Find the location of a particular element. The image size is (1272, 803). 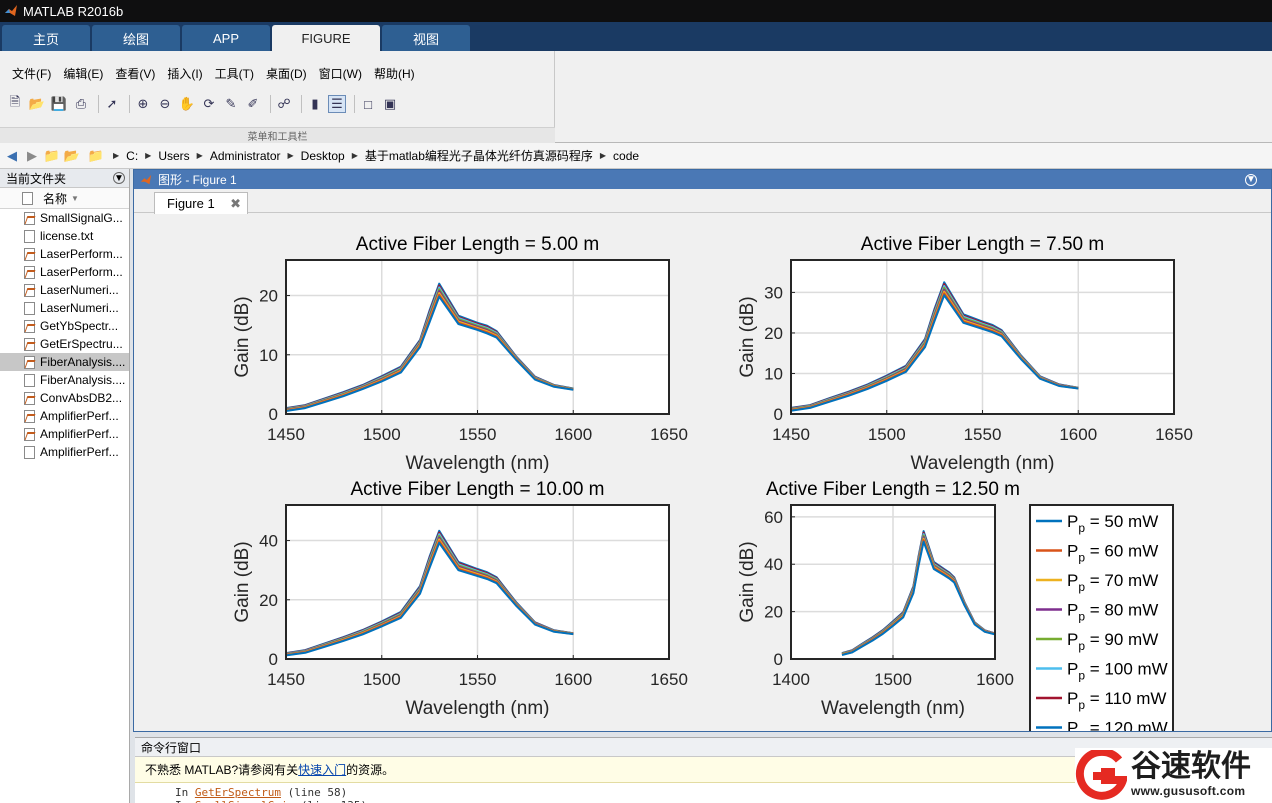

y-axis-label: Gain (dB) is located at coordinates (242, 581).